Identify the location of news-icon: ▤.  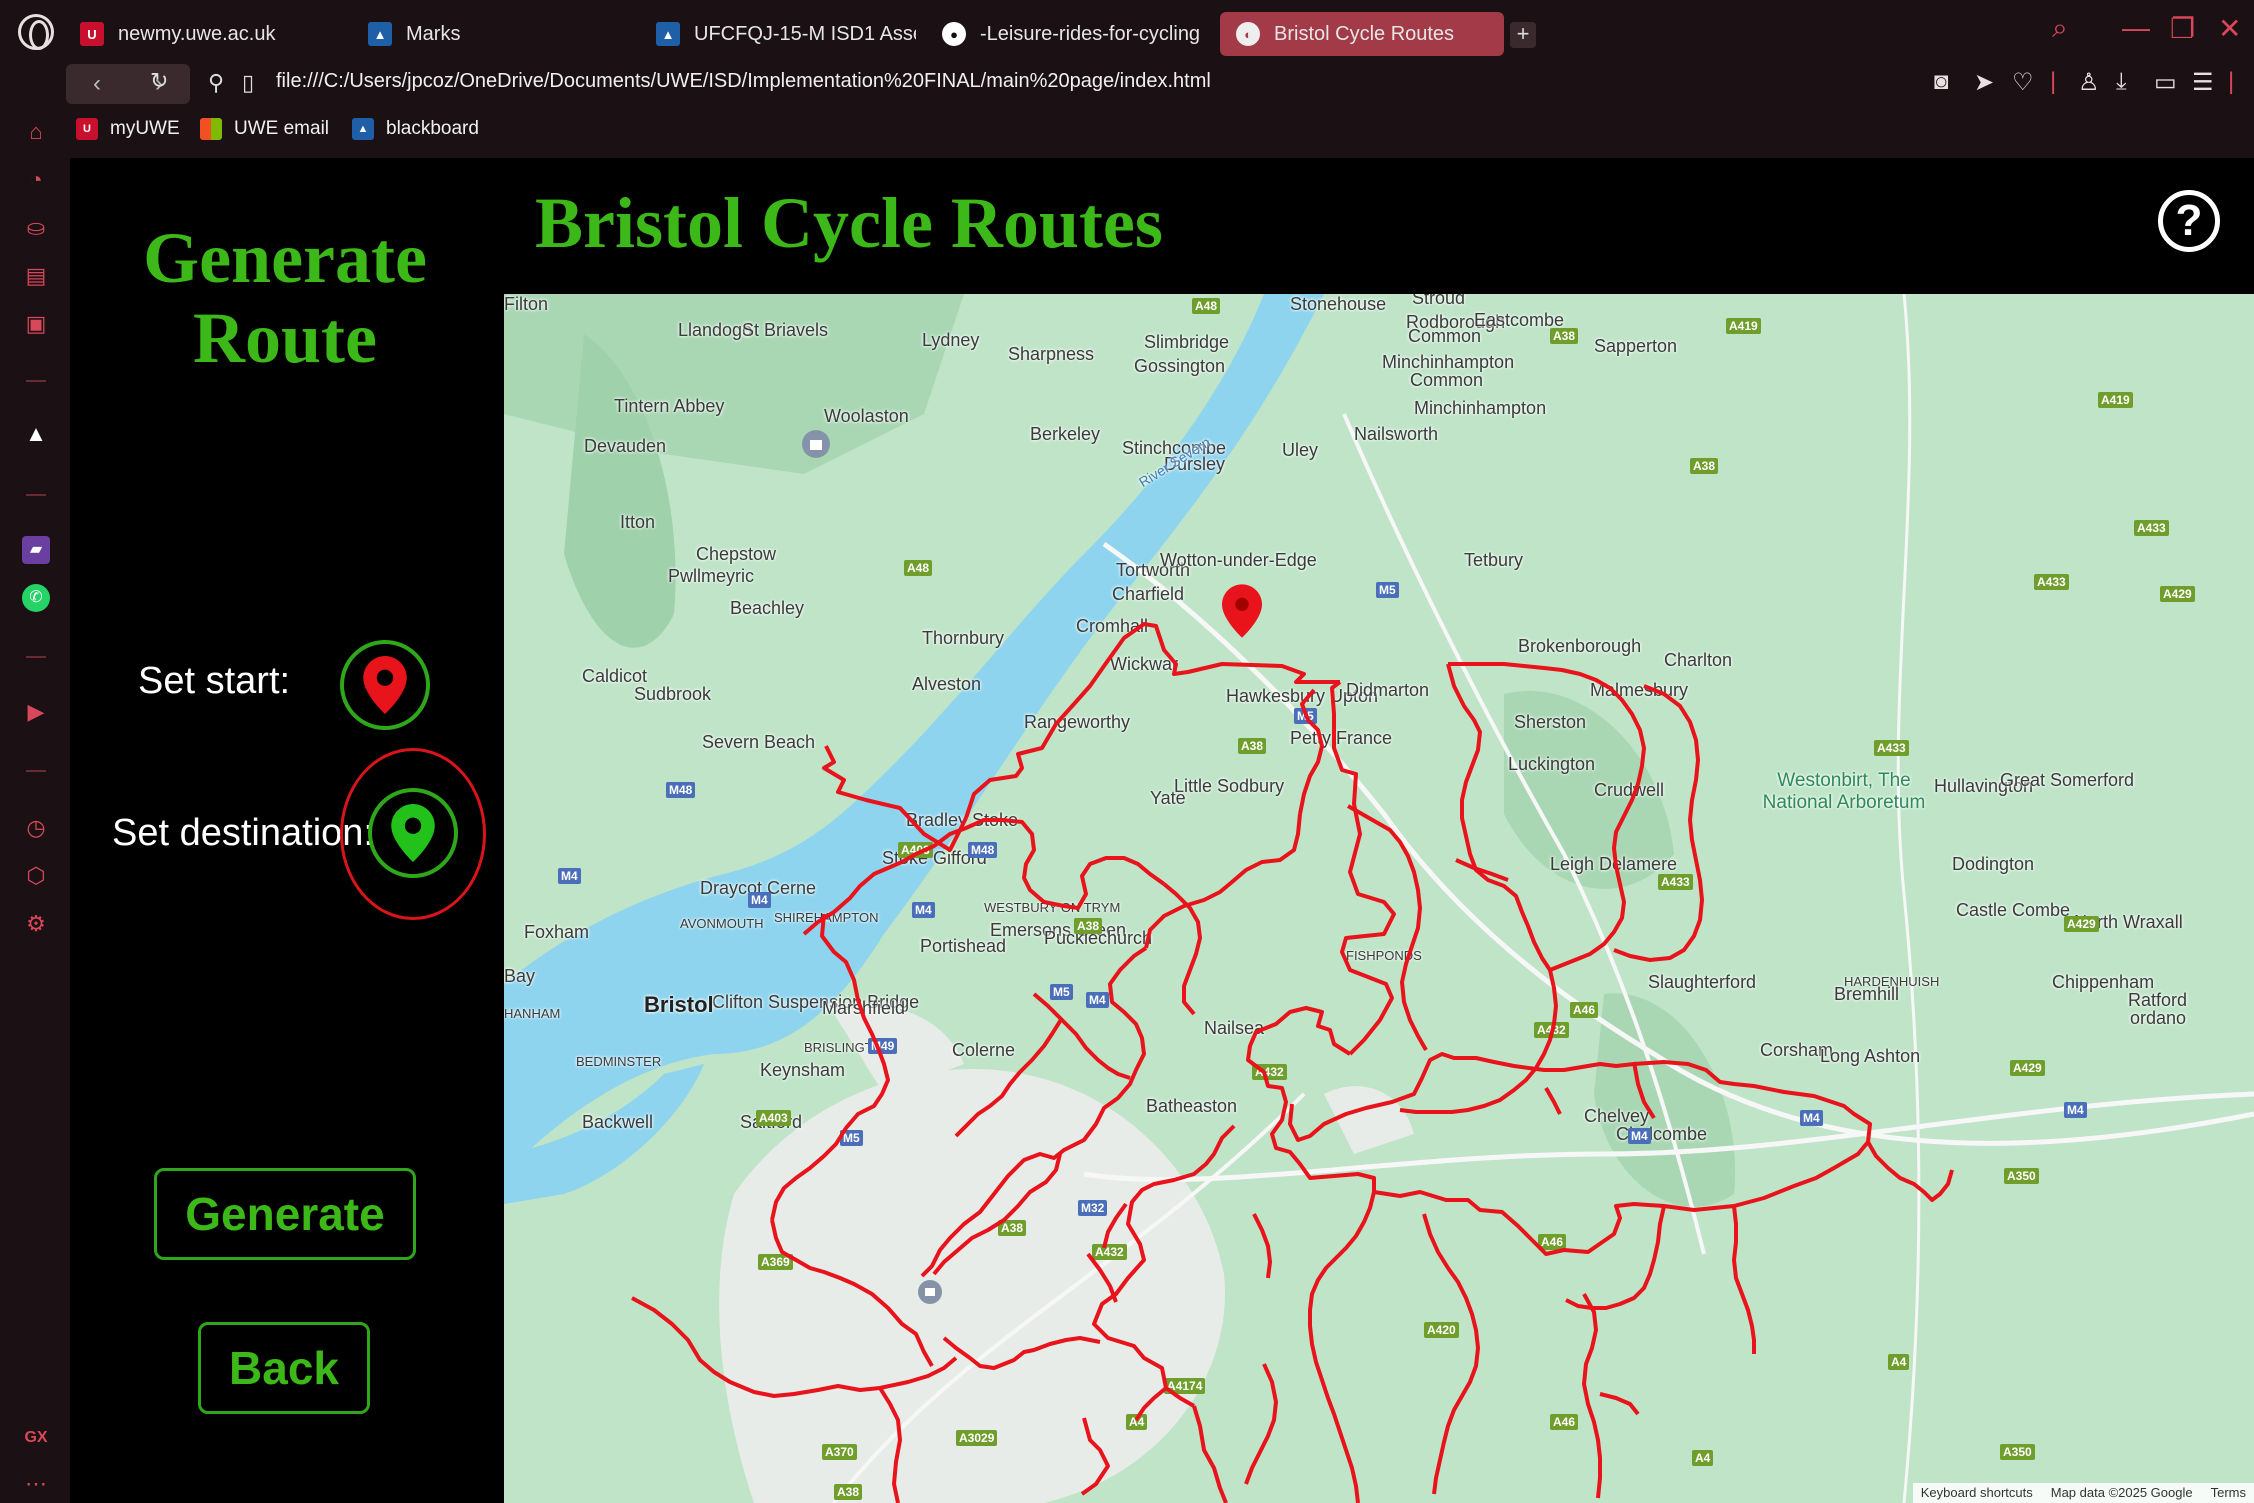
(36, 276).